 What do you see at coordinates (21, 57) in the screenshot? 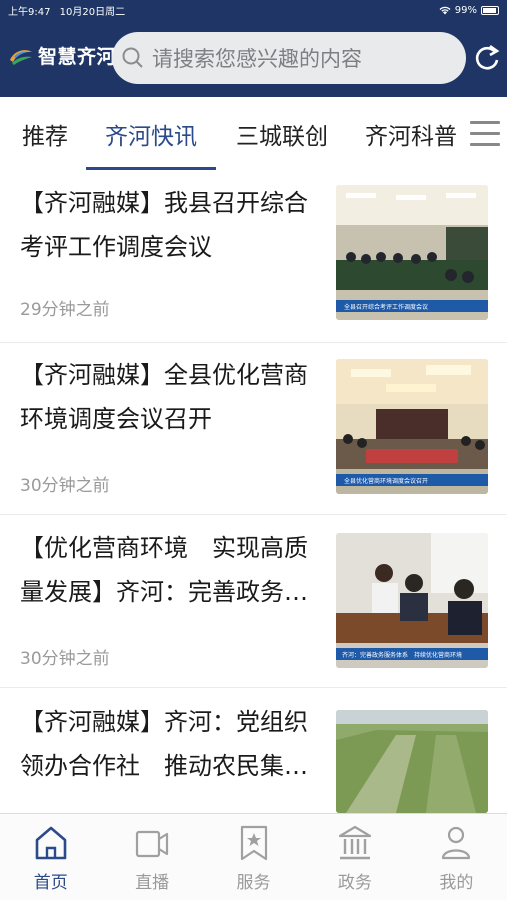
I see `logo-swoosh-icon` at bounding box center [21, 57].